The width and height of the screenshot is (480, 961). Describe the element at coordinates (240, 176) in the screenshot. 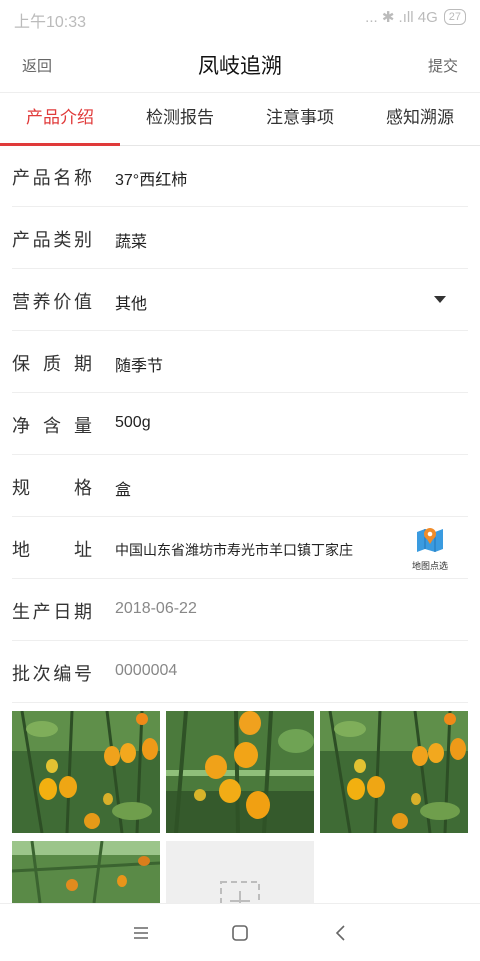

I see `product-name-row: 产品名称 37°西红柿` at that location.